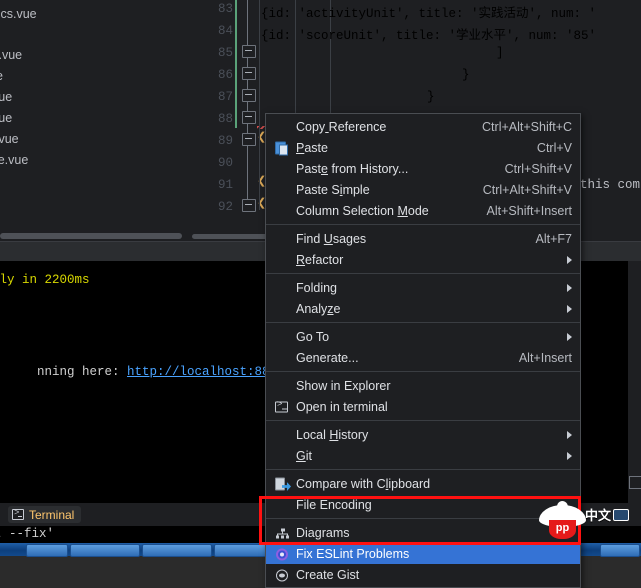  I want to click on project-tool-window: stics.vue cs.vue e vue vue .vue ule.vue, so click(96, 116).